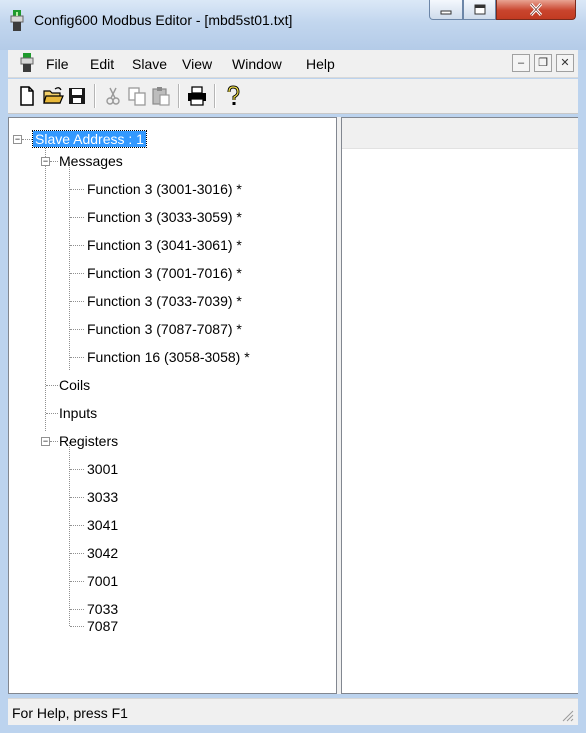 This screenshot has width=586, height=733. I want to click on tree-node-label: Function 3 (7001-7016) *, so click(164, 273).